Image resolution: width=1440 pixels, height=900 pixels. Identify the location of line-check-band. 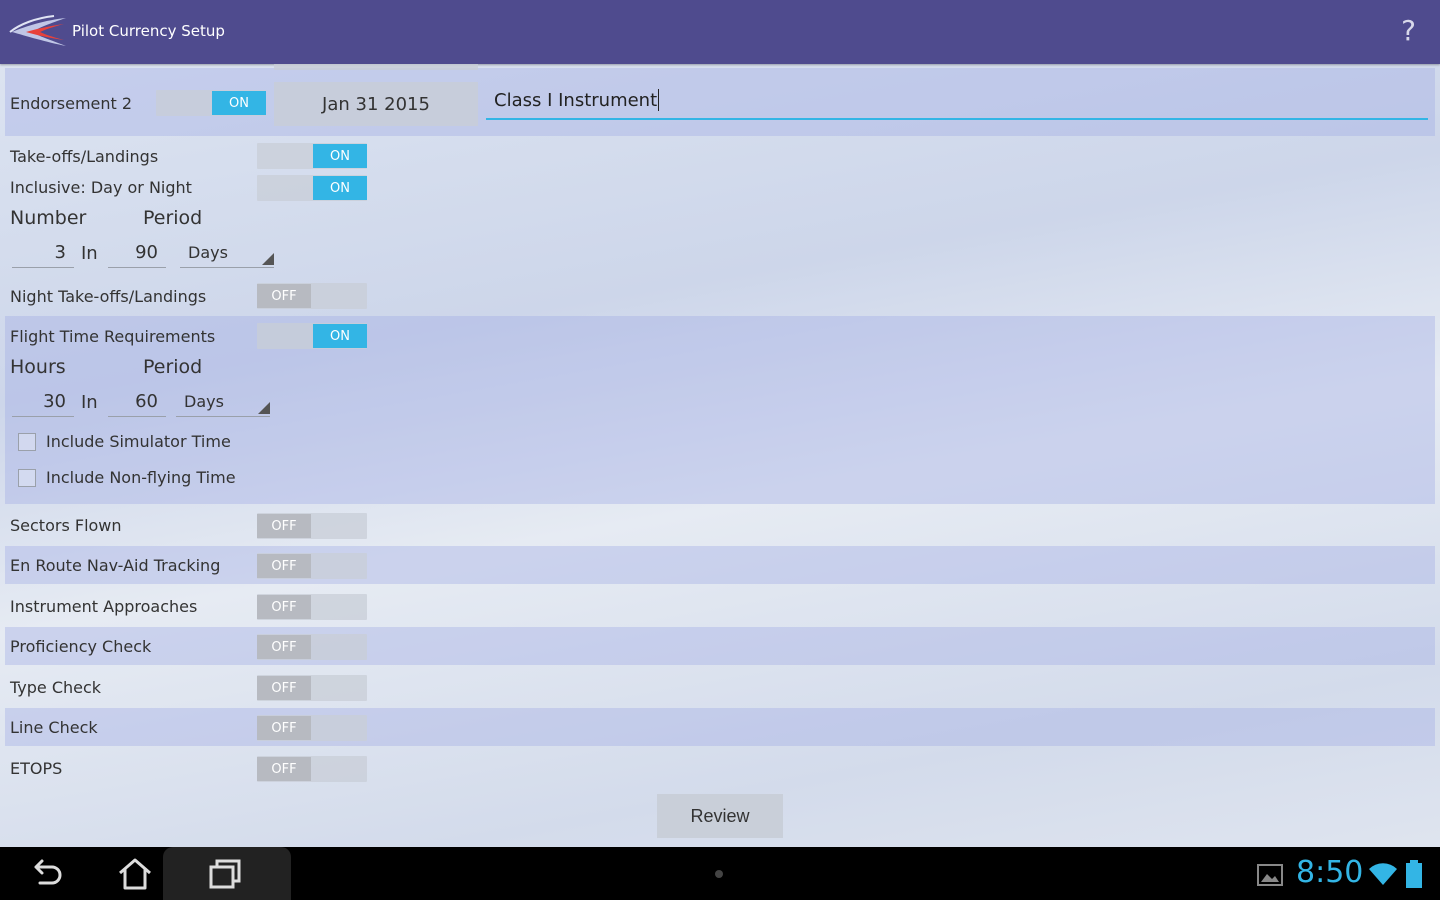
(720, 727).